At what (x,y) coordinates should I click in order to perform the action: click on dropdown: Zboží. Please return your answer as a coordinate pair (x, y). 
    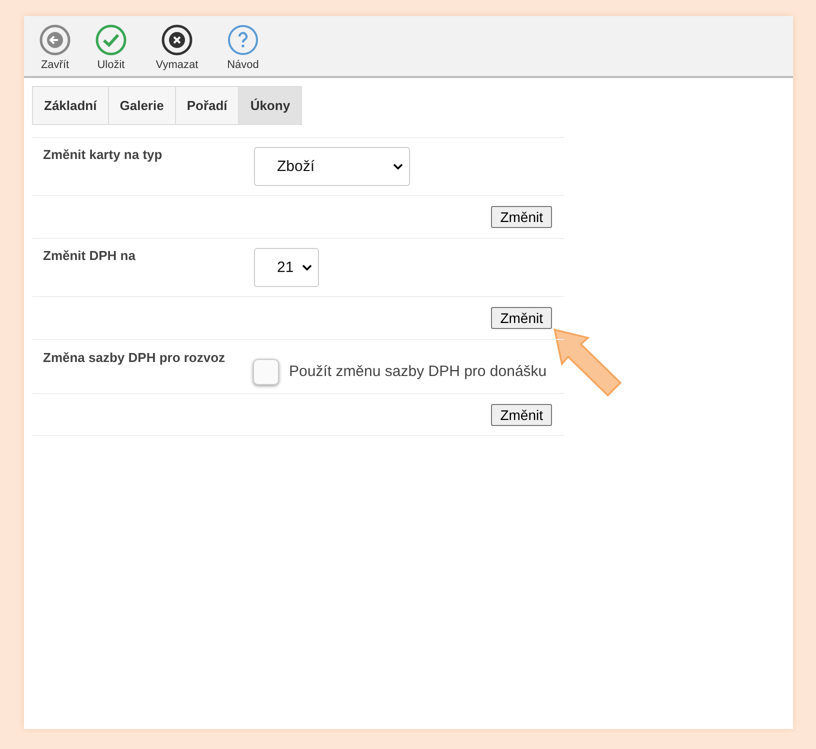
    Looking at the image, I should click on (332, 166).